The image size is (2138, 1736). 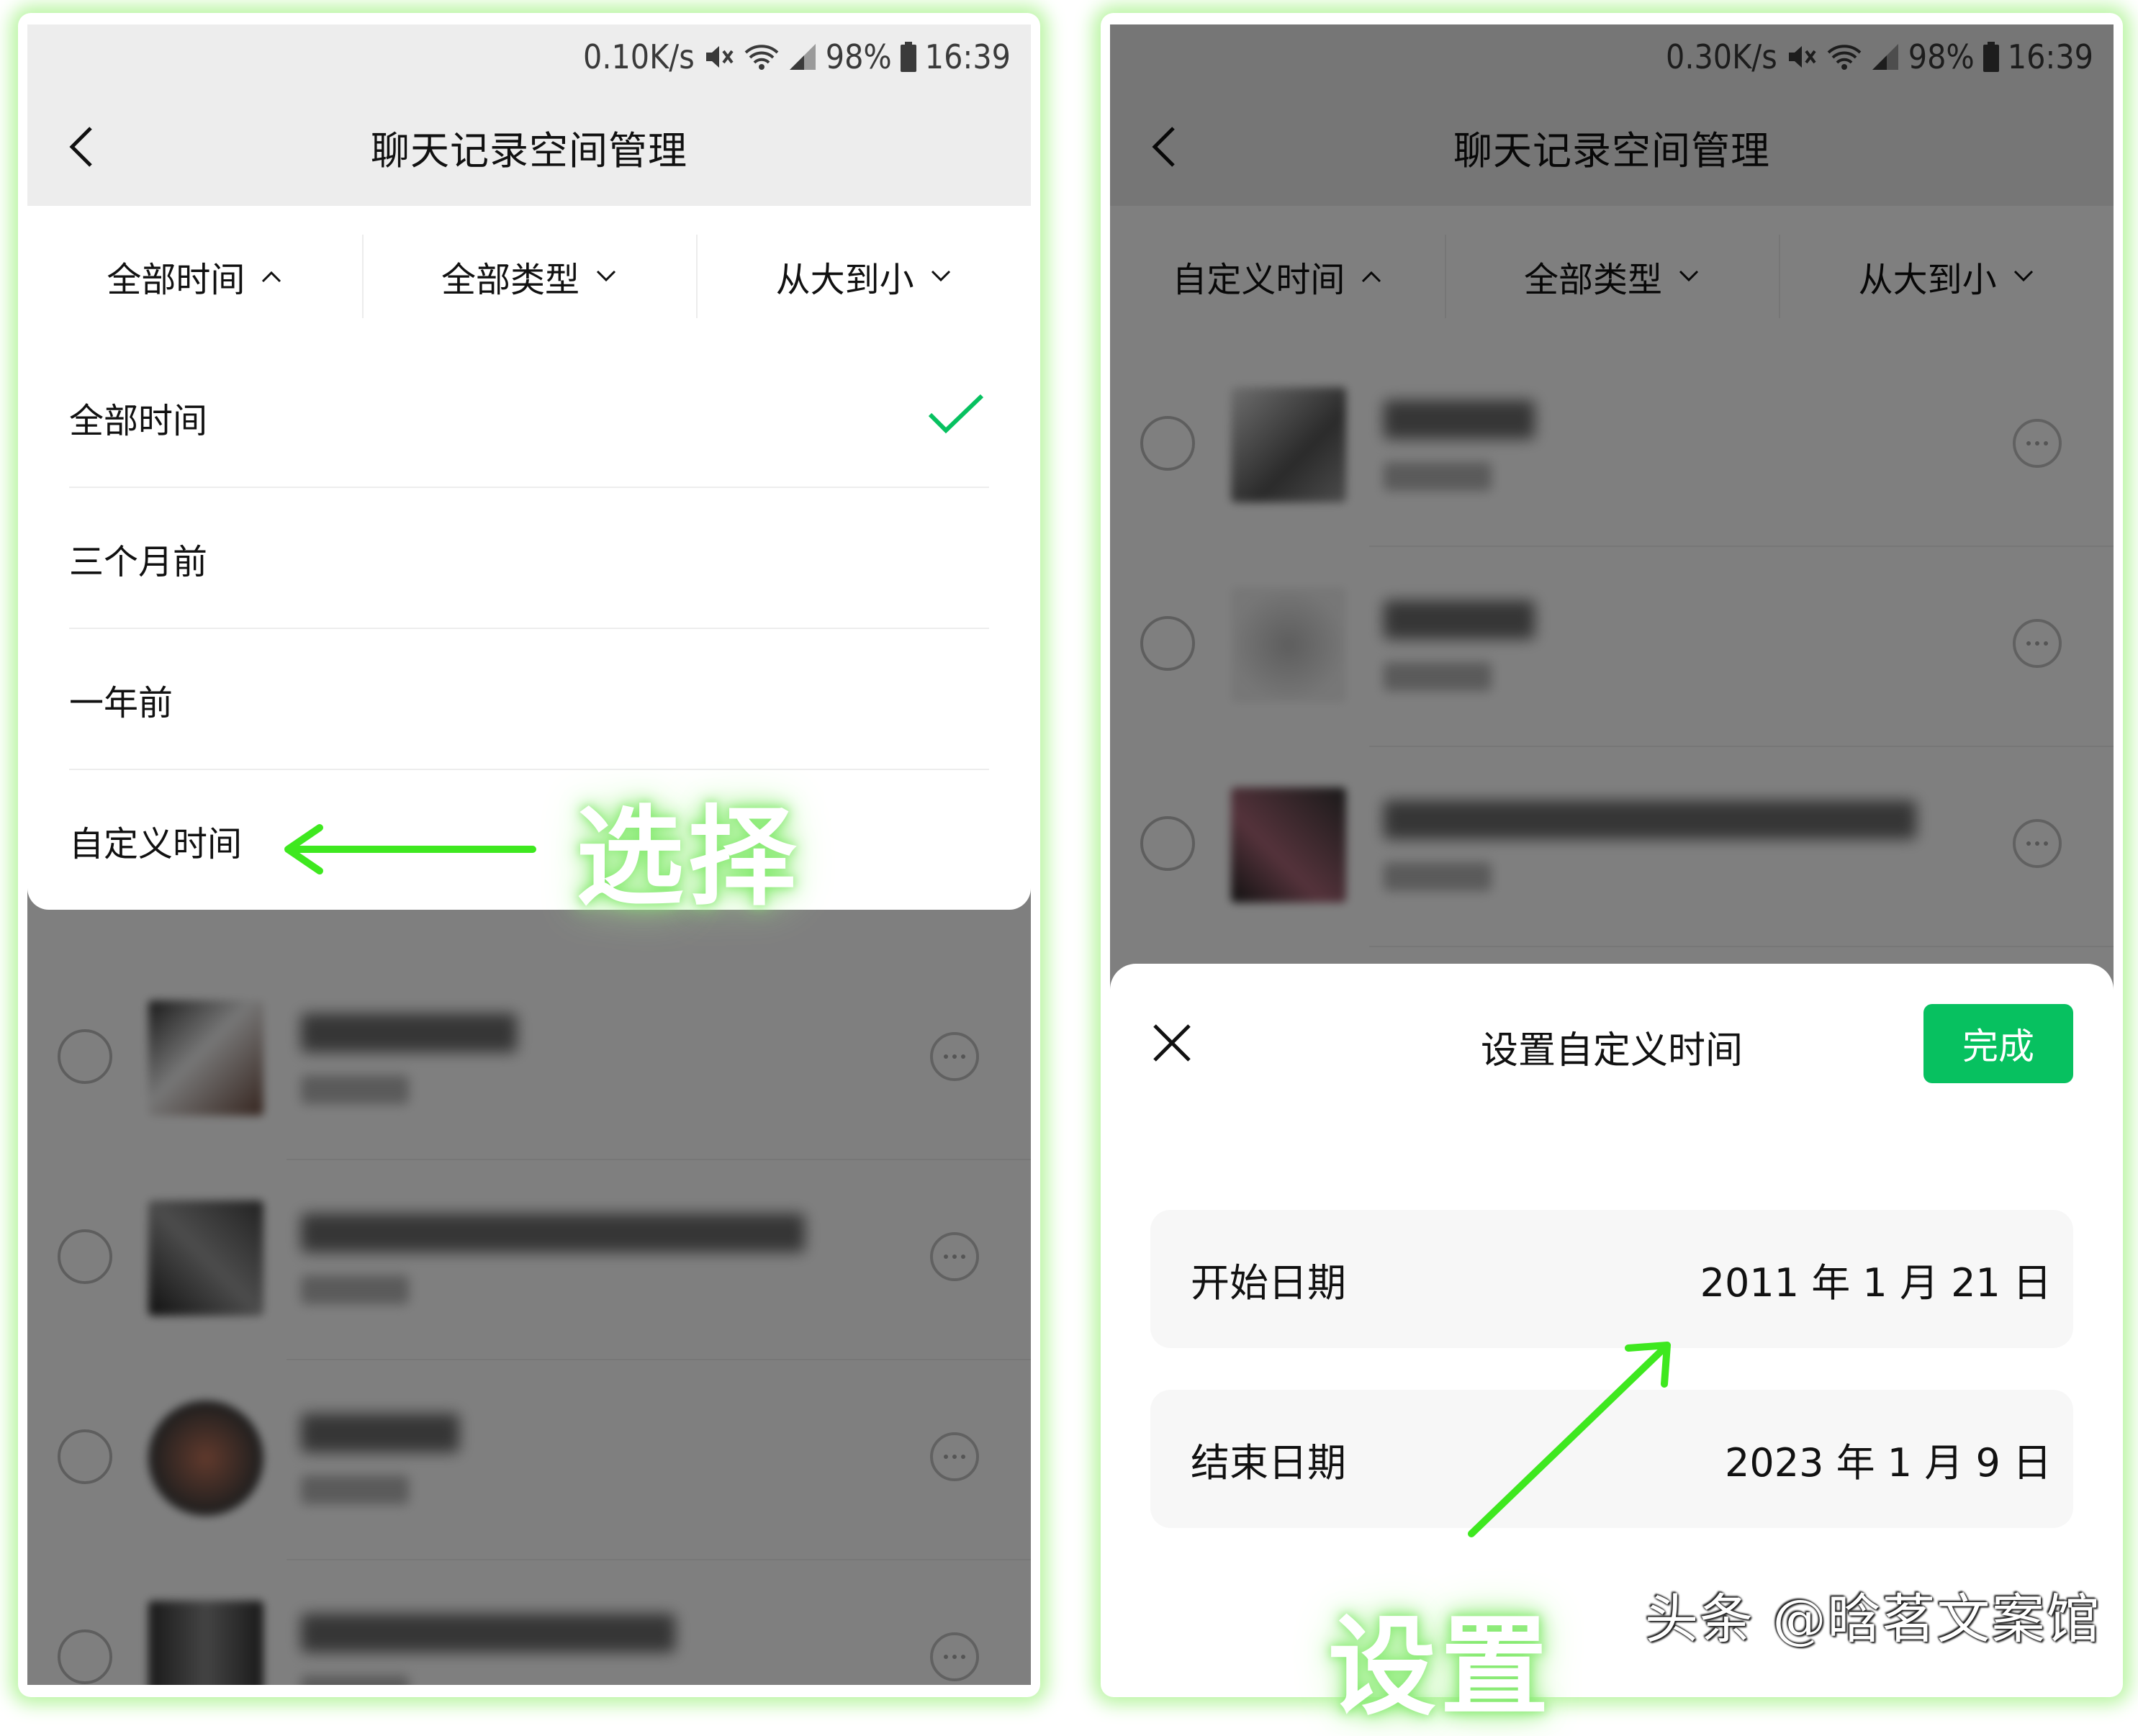 I want to click on chevron-up-icon, so click(x=271, y=277).